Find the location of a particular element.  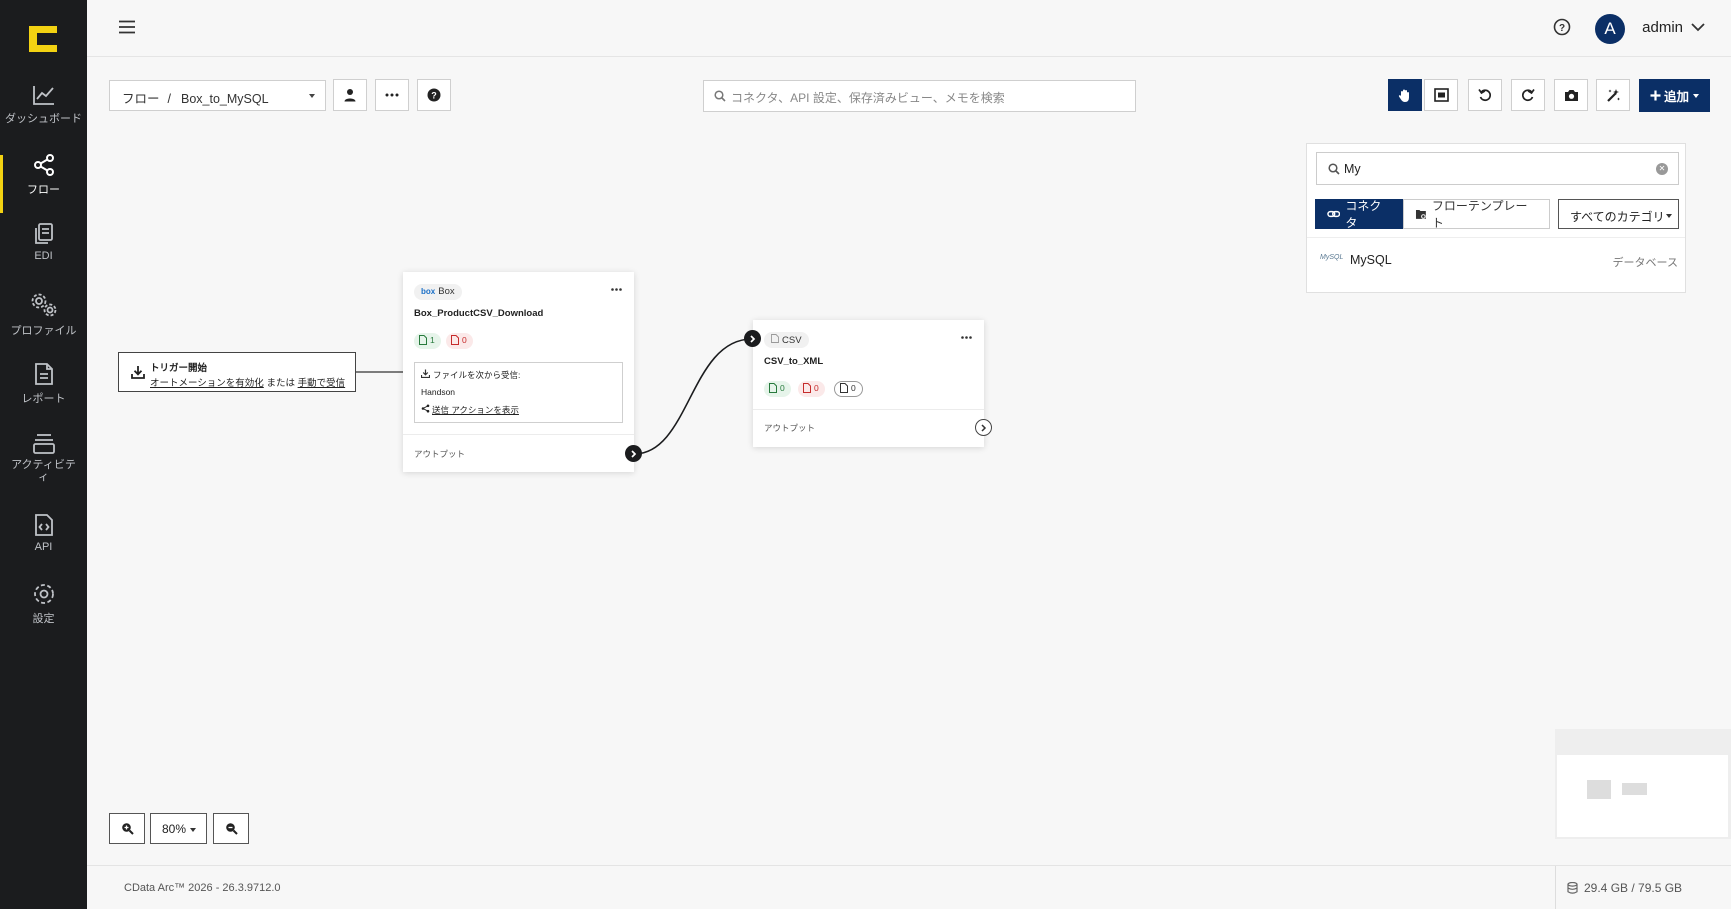

zoom-out-icon is located at coordinates (231, 829).